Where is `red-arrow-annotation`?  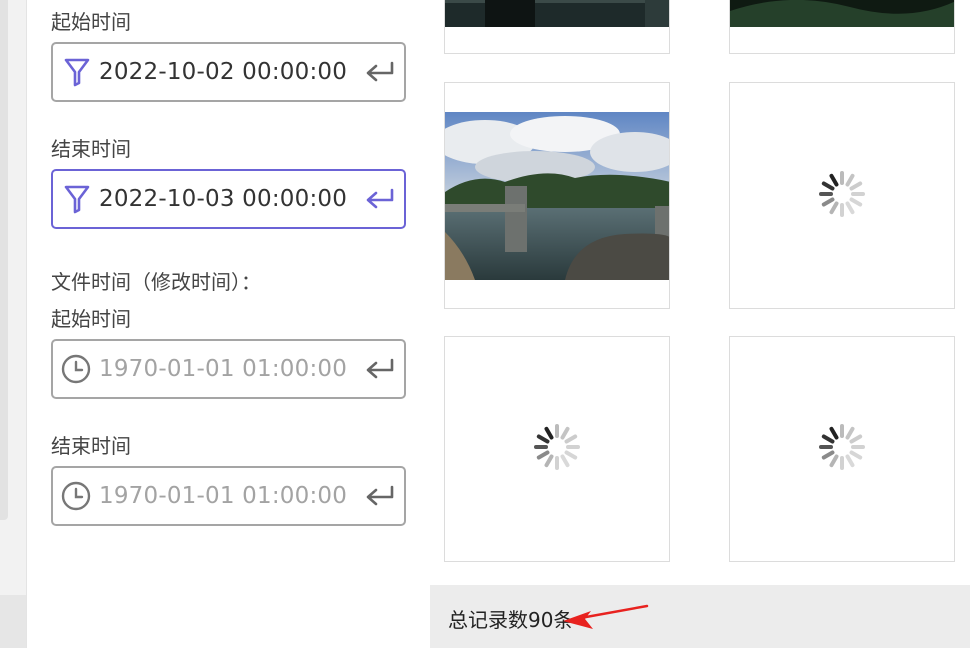
red-arrow-annotation is located at coordinates (606, 616).